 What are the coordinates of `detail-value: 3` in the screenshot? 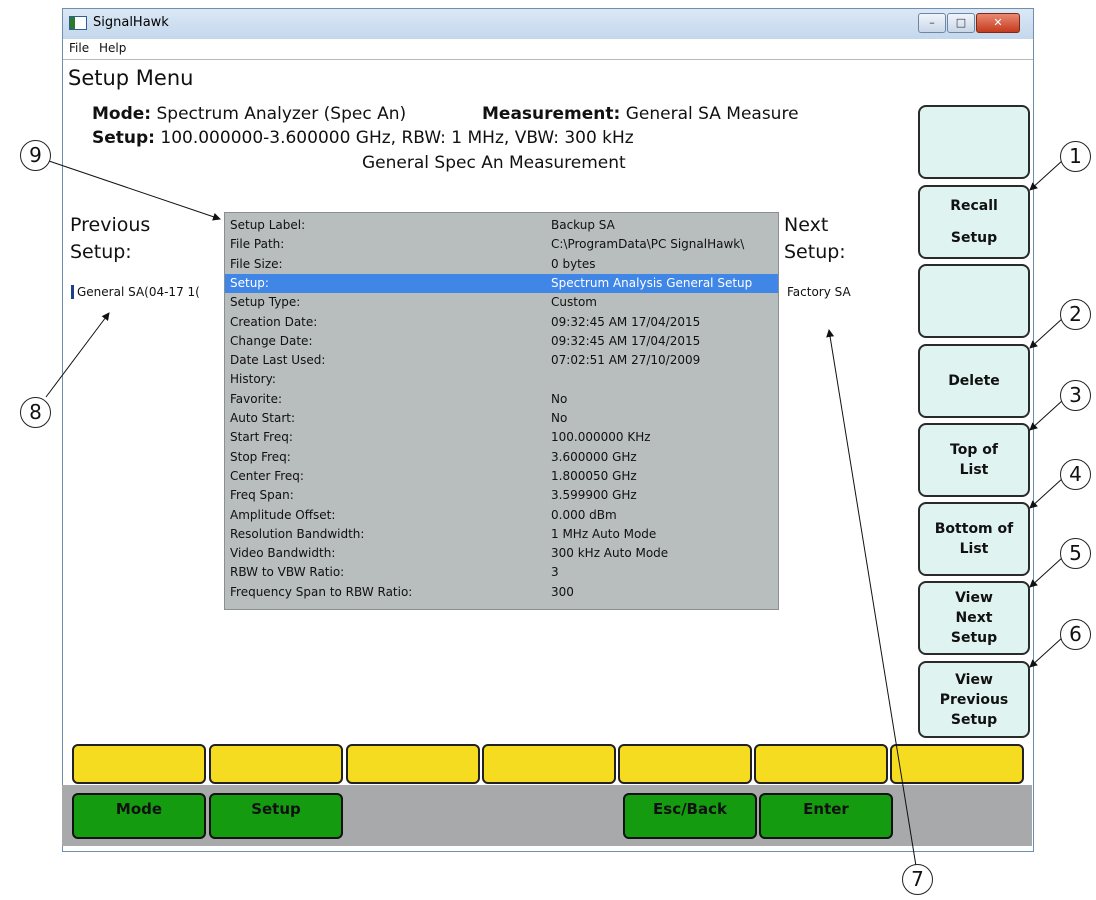 It's located at (555, 572).